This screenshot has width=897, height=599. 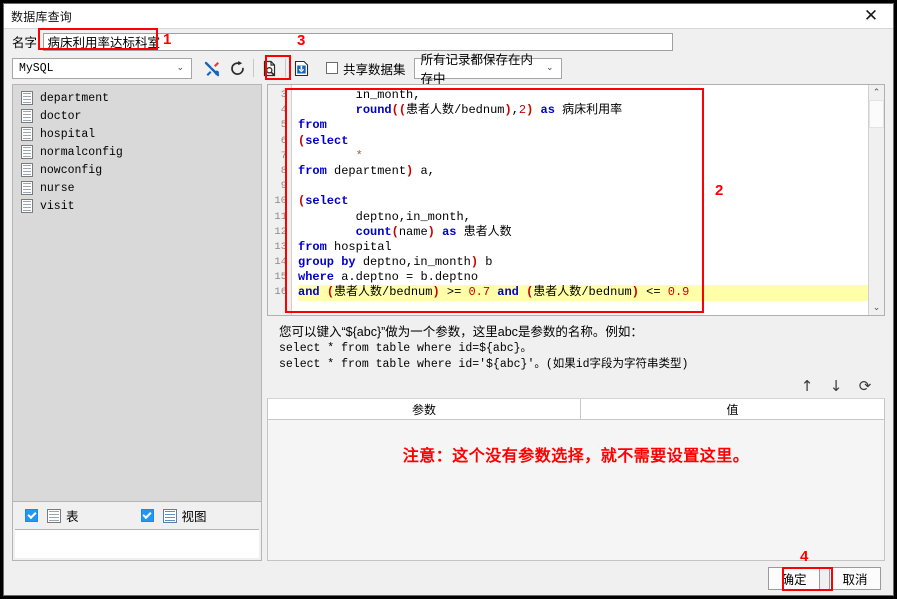 I want to click on line-number: 14, so click(x=280, y=262).